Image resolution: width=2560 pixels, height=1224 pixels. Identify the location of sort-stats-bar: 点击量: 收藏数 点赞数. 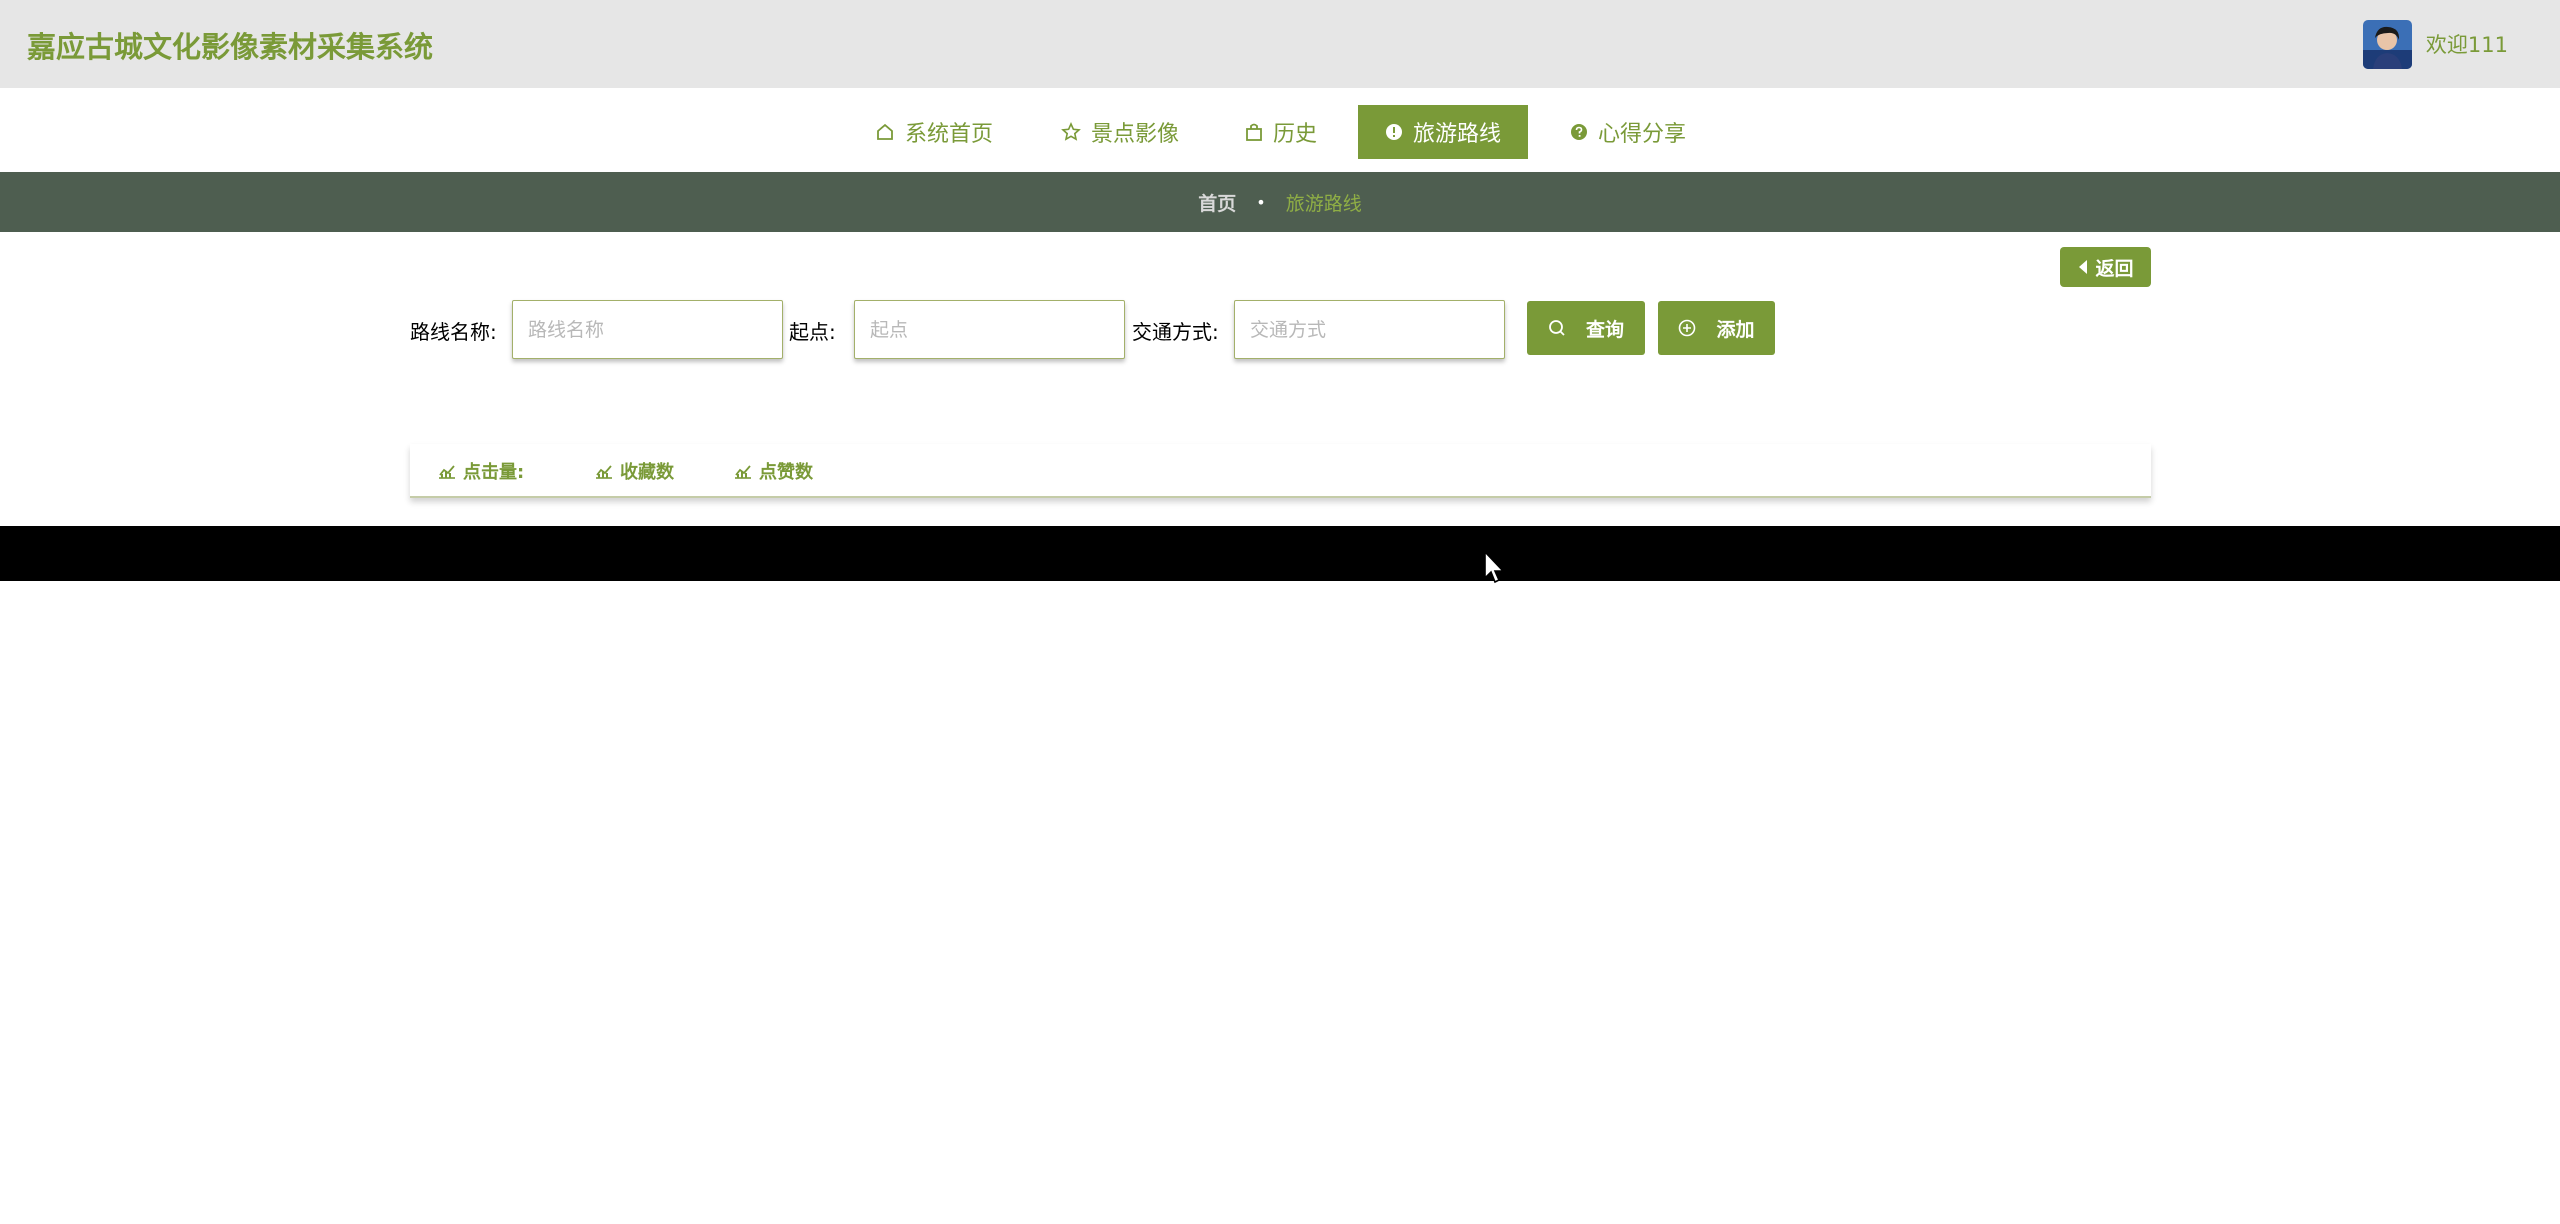
(1280, 471).